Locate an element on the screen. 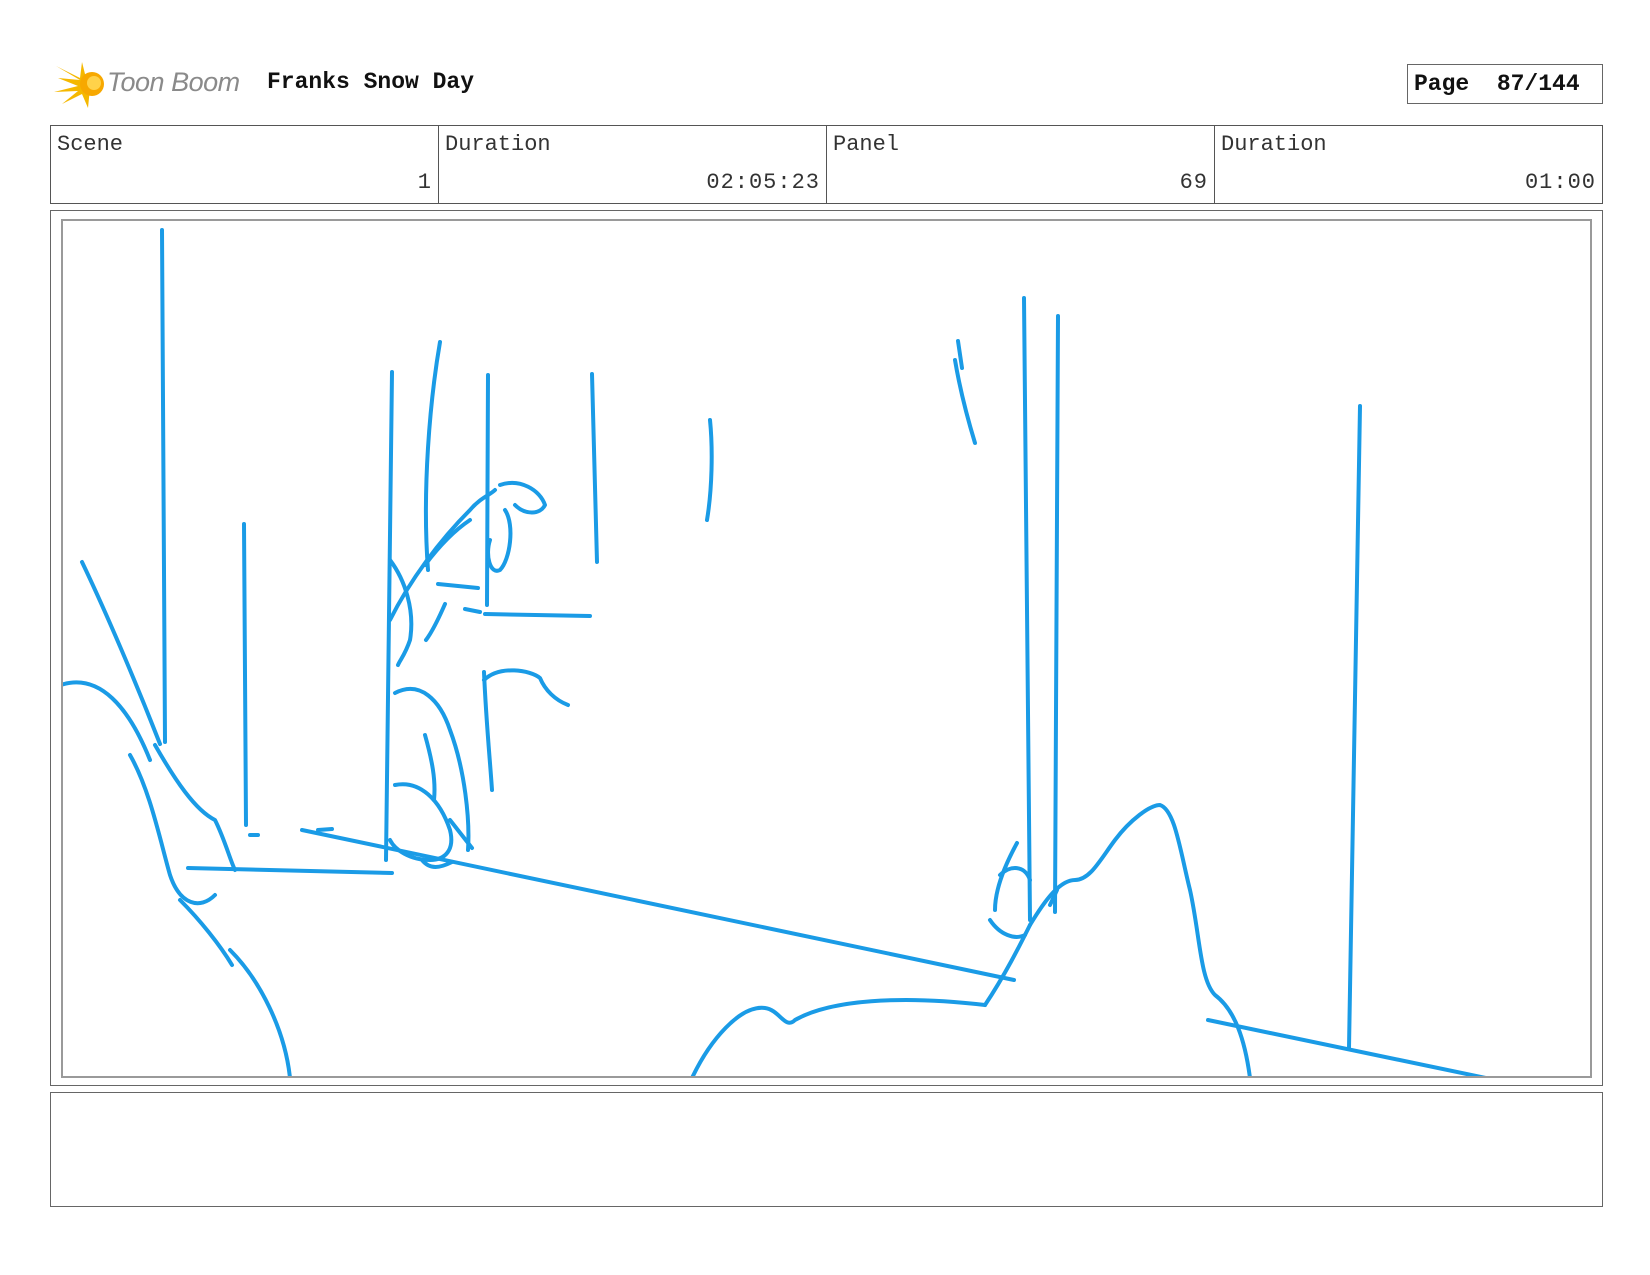 The height and width of the screenshot is (1275, 1650). toon-boom-logo: Toon Boom is located at coordinates (152, 84).